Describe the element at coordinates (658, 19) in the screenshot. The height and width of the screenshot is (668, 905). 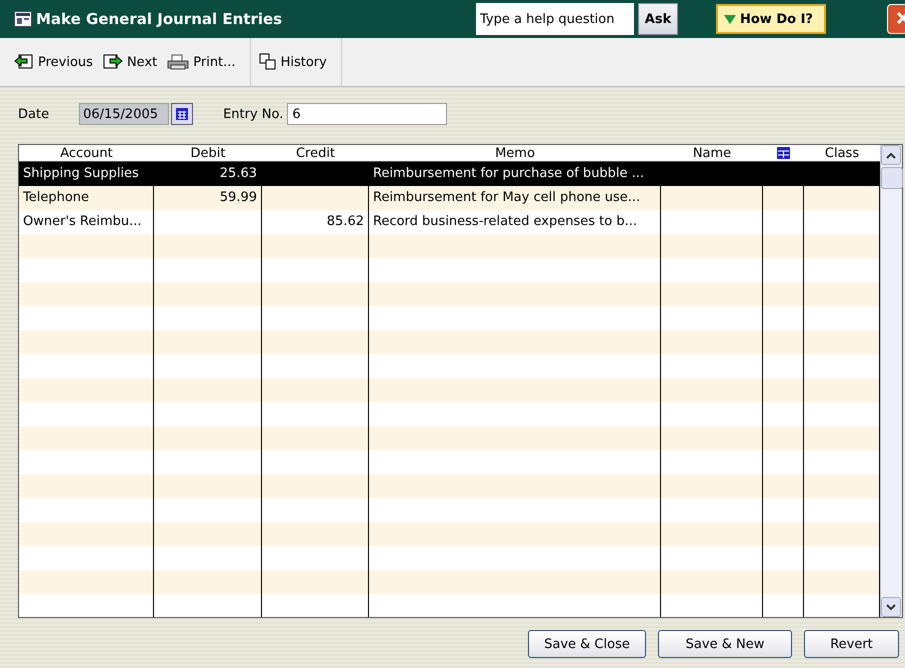
I see `ask-button: Ask` at that location.